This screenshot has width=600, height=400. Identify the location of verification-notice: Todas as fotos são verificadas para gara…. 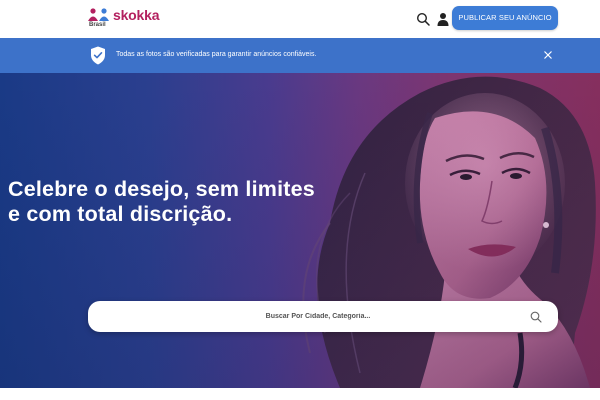
(300, 55).